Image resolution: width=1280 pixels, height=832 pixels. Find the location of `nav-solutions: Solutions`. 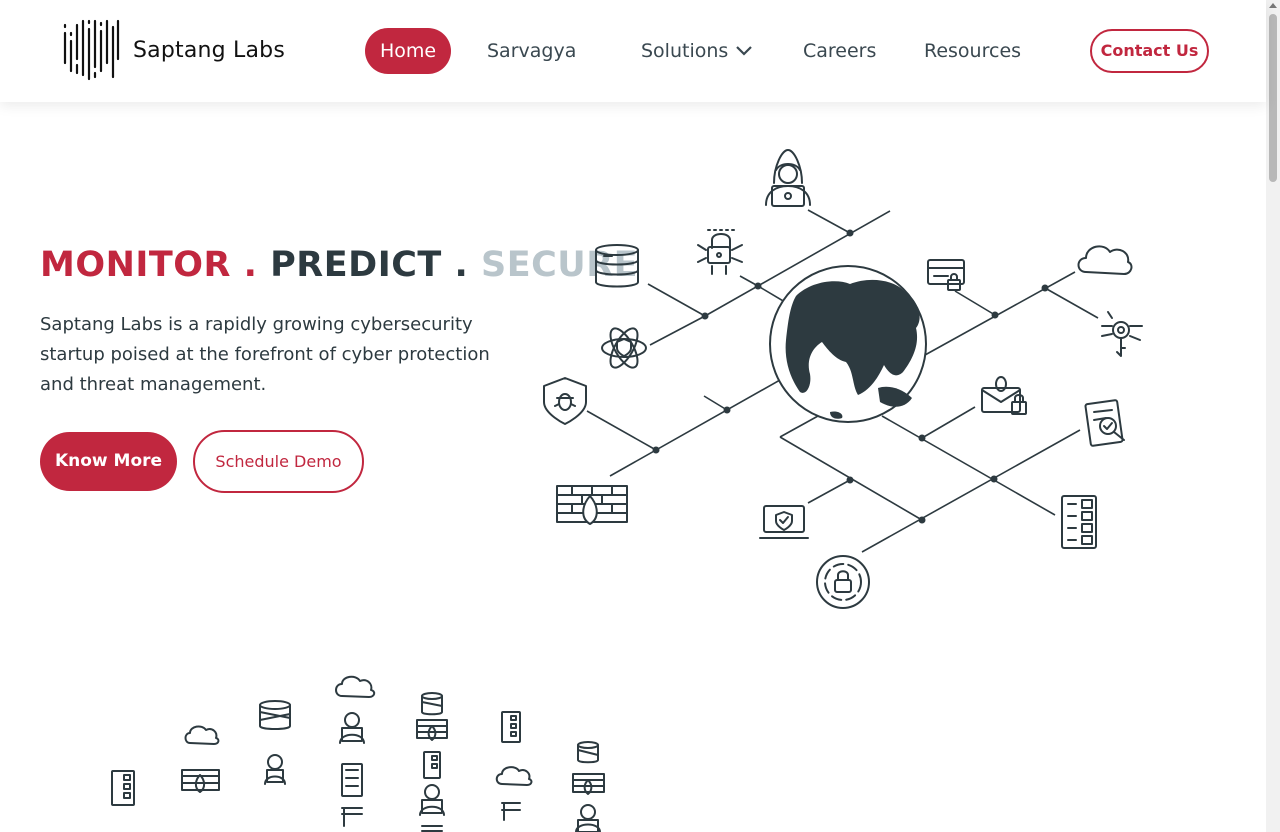

nav-solutions: Solutions is located at coordinates (697, 51).